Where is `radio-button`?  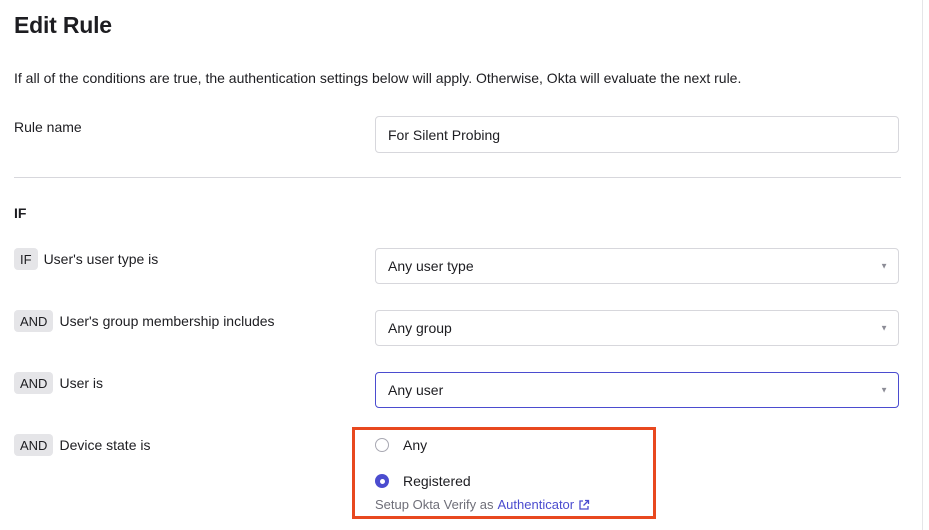 radio-button is located at coordinates (382, 445).